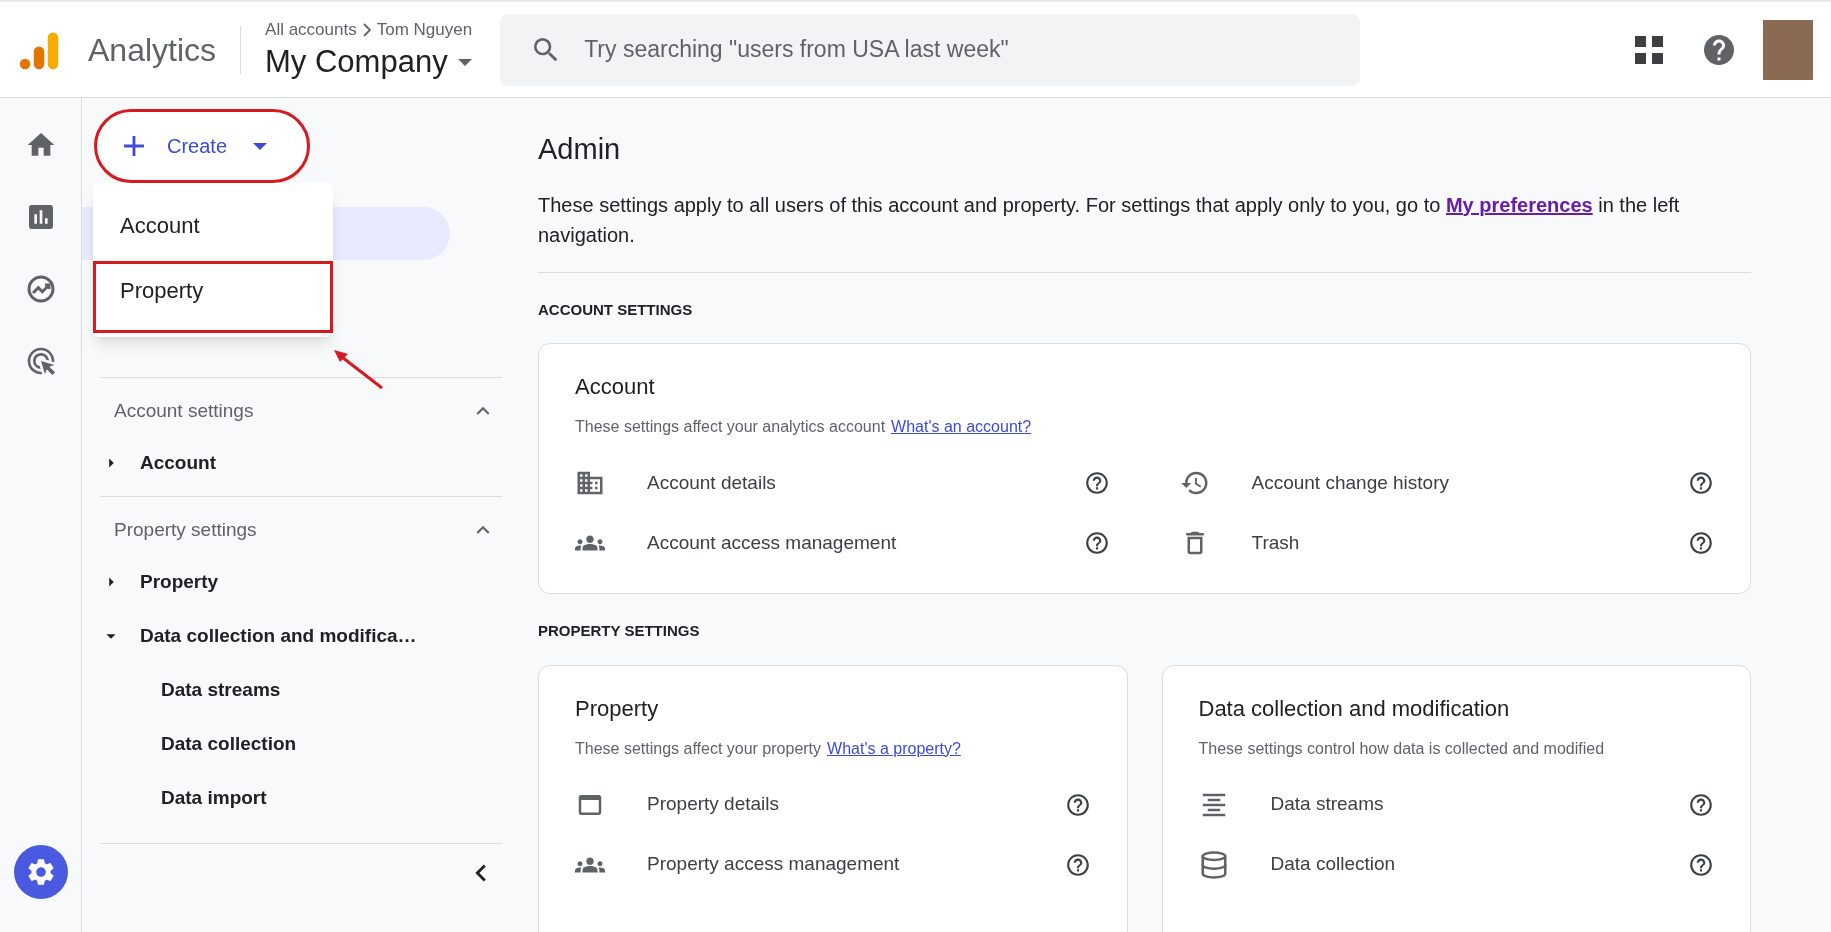 This screenshot has width=1831, height=932. I want to click on section-heading: ACCOUNT SETTINGS, so click(616, 309).